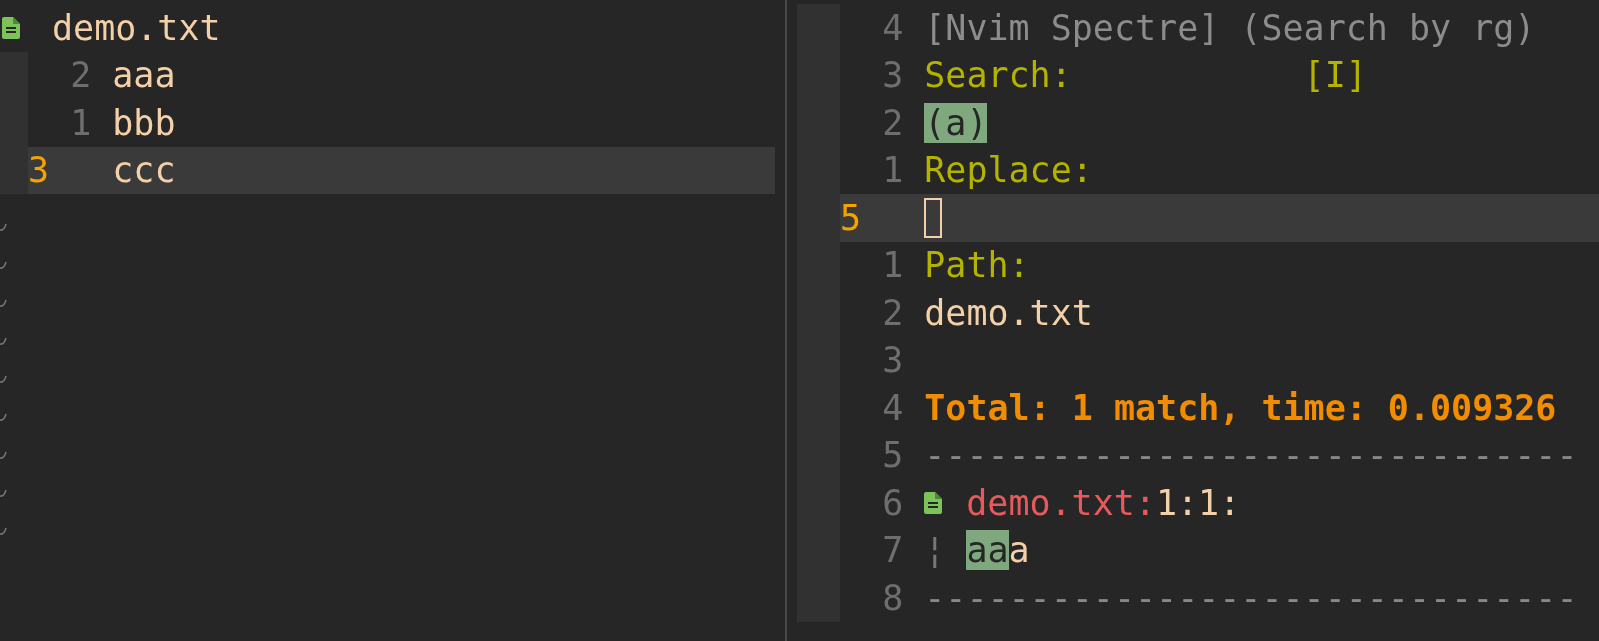  What do you see at coordinates (1240, 407) in the screenshot?
I see `result-summary: Total: 1 match, time: 0.009326` at bounding box center [1240, 407].